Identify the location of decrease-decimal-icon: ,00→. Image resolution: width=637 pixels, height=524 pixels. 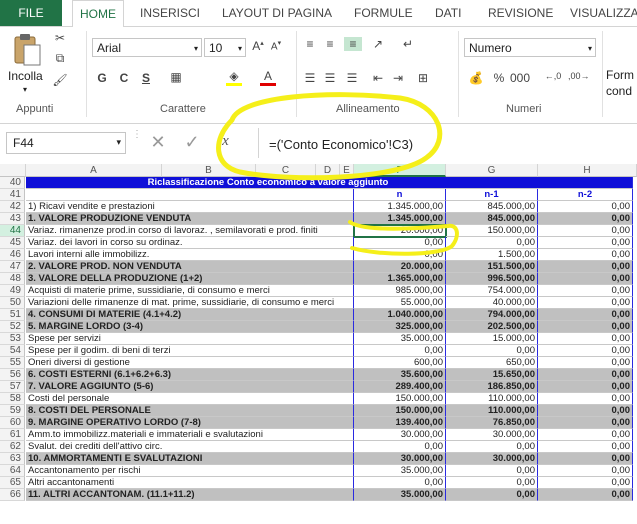
(579, 76).